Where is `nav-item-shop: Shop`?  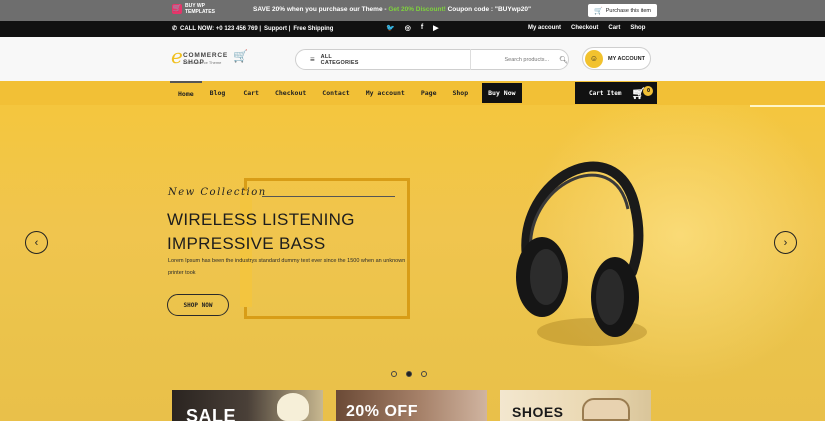
nav-item-shop: Shop is located at coordinates (460, 93).